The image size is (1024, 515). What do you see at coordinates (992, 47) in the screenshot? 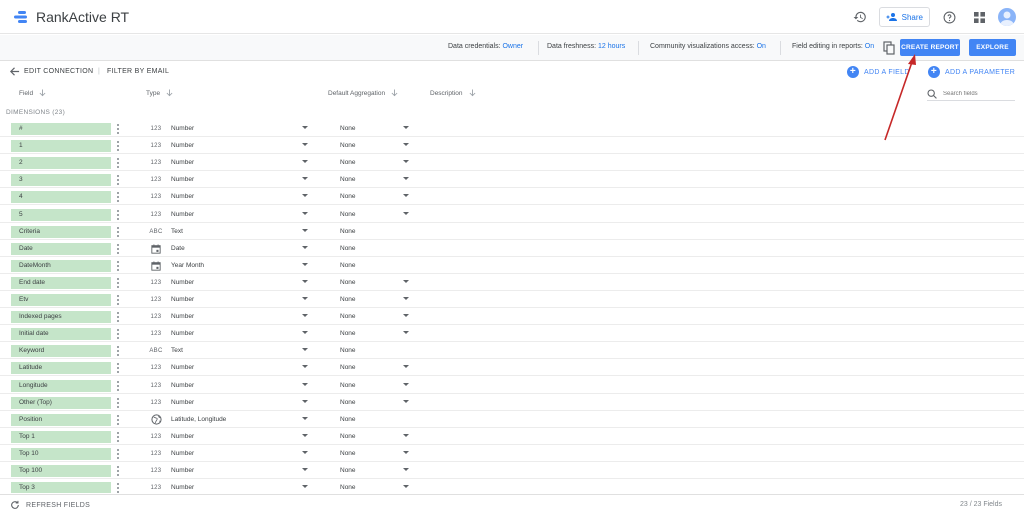
I see `explore-button: EXPLORE` at bounding box center [992, 47].